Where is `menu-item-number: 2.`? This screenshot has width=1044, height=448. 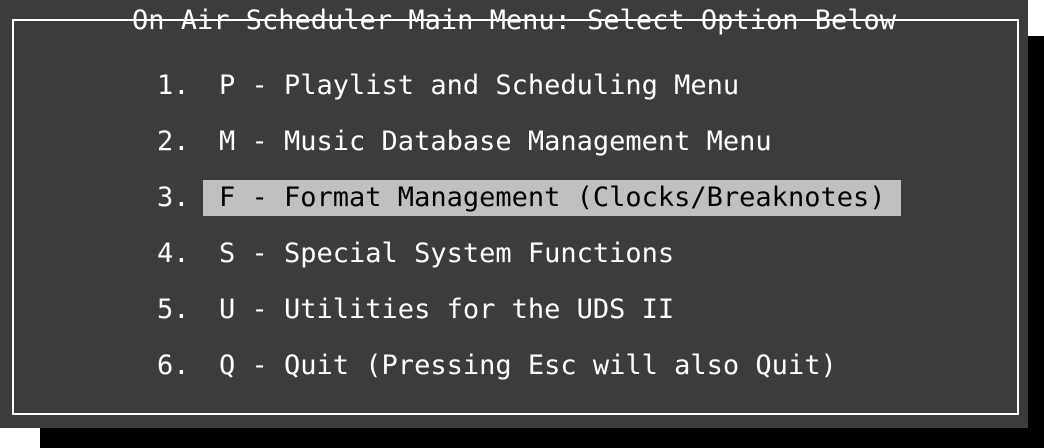 menu-item-number: 2. is located at coordinates (173, 141).